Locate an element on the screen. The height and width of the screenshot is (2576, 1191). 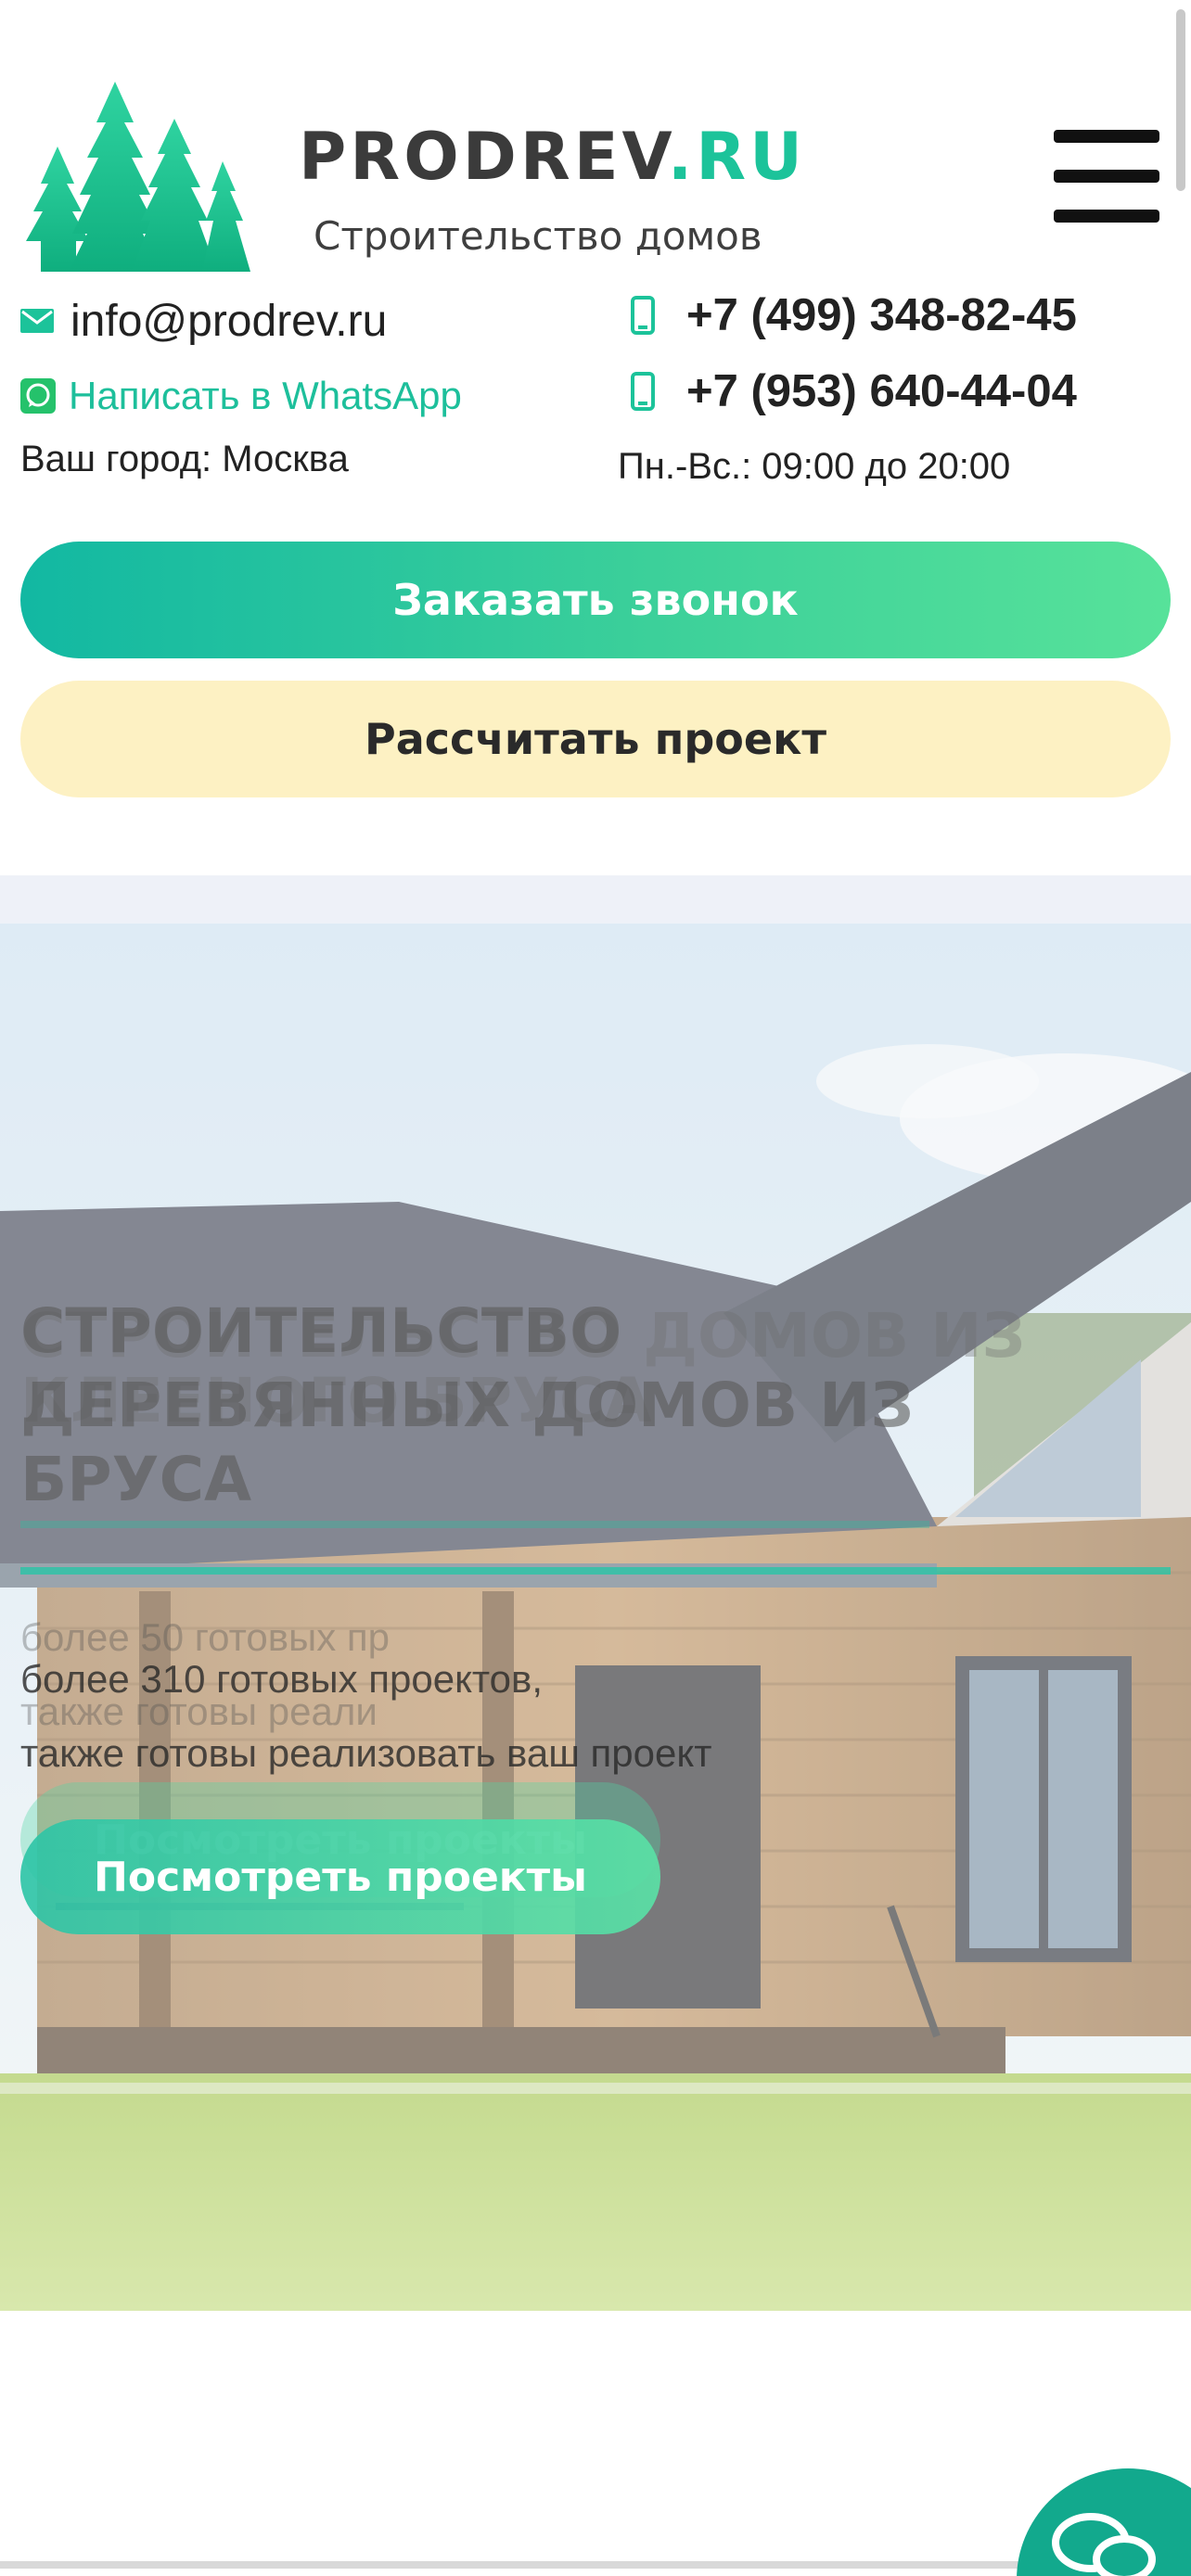
city-selector: Ваш город: Москва is located at coordinates (184, 459).